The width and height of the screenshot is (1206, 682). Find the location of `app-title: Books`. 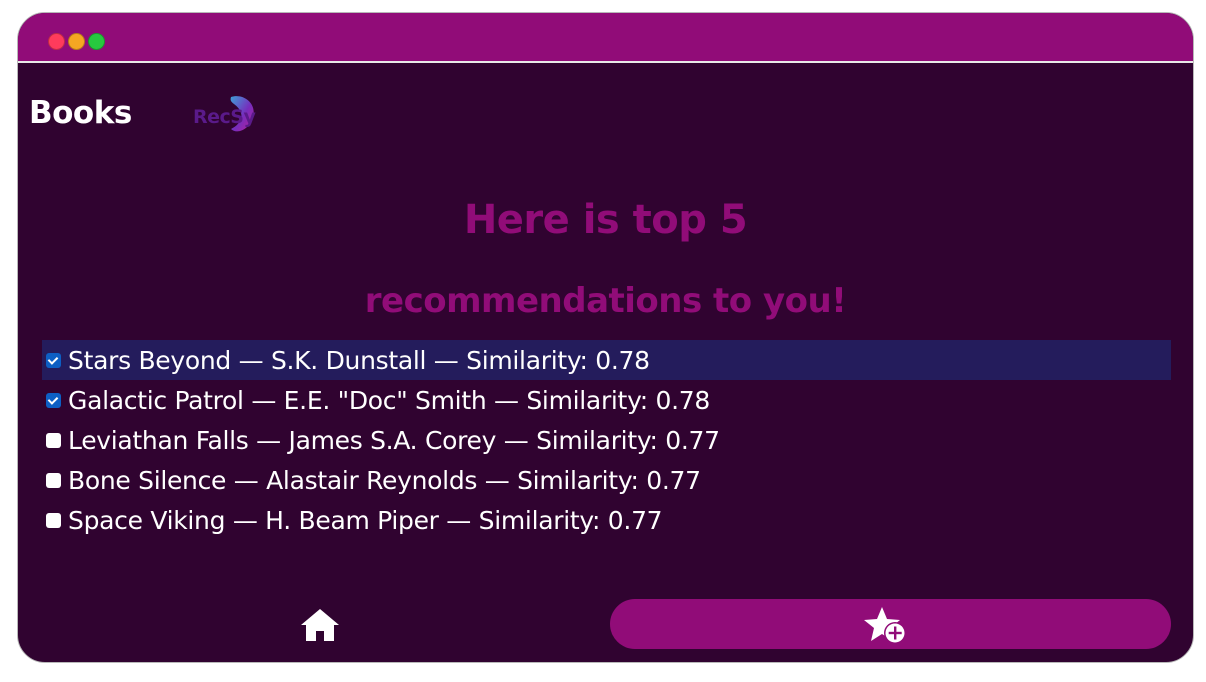

app-title: Books is located at coordinates (80, 113).